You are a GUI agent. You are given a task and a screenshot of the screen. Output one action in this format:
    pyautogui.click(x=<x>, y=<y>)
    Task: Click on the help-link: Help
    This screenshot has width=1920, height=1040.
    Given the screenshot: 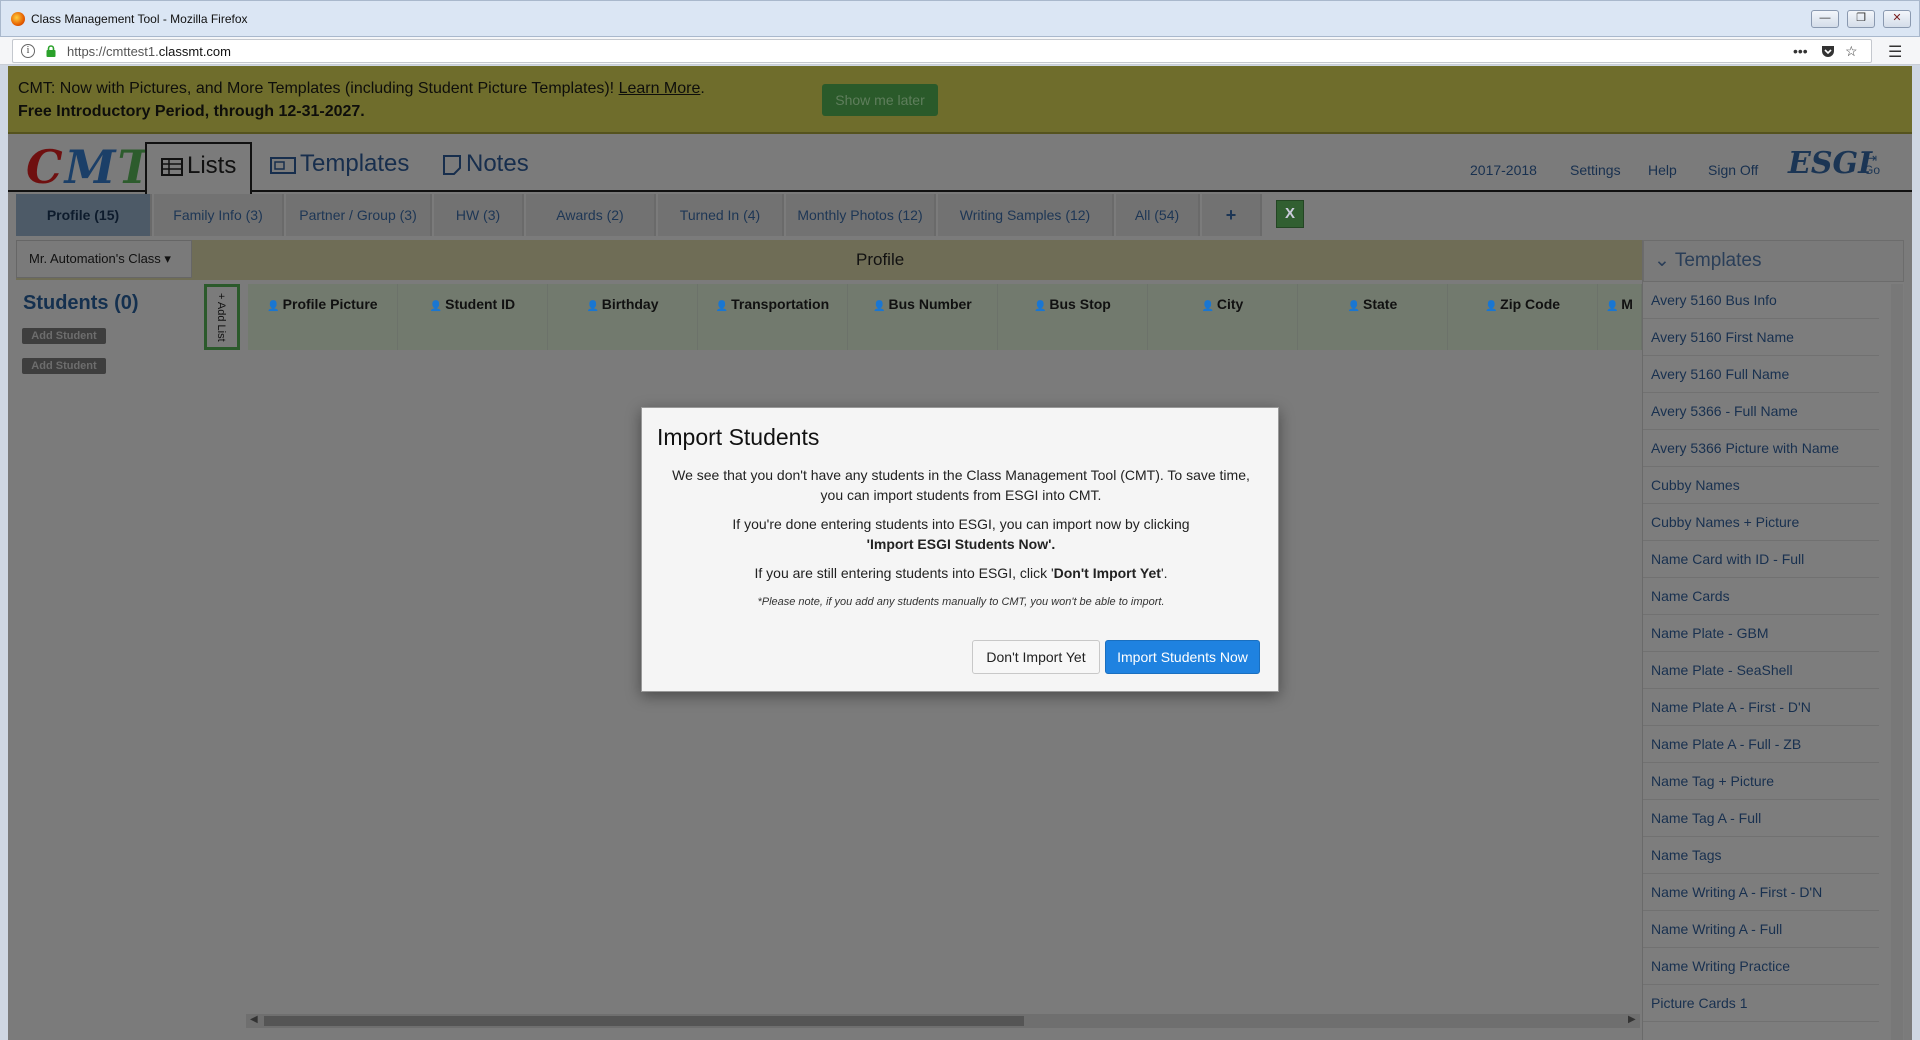 What is the action you would take?
    pyautogui.click(x=1662, y=170)
    